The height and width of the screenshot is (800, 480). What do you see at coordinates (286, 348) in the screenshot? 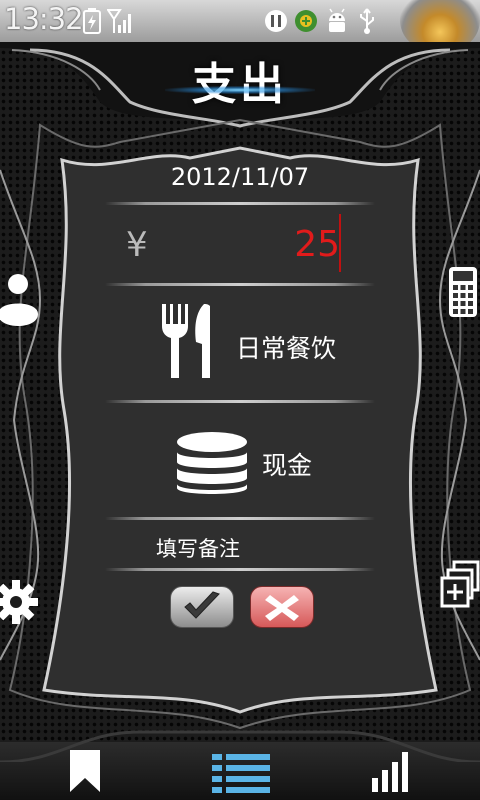
I see `category-label: 日常餐饮` at bounding box center [286, 348].